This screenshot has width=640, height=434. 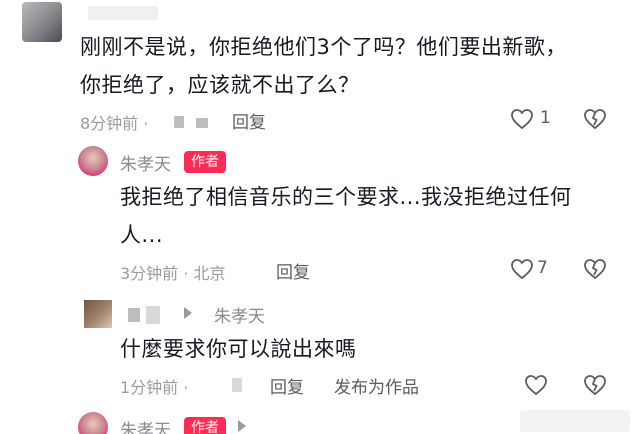 What do you see at coordinates (239, 314) in the screenshot?
I see `reply-to-username: 朱孝天` at bounding box center [239, 314].